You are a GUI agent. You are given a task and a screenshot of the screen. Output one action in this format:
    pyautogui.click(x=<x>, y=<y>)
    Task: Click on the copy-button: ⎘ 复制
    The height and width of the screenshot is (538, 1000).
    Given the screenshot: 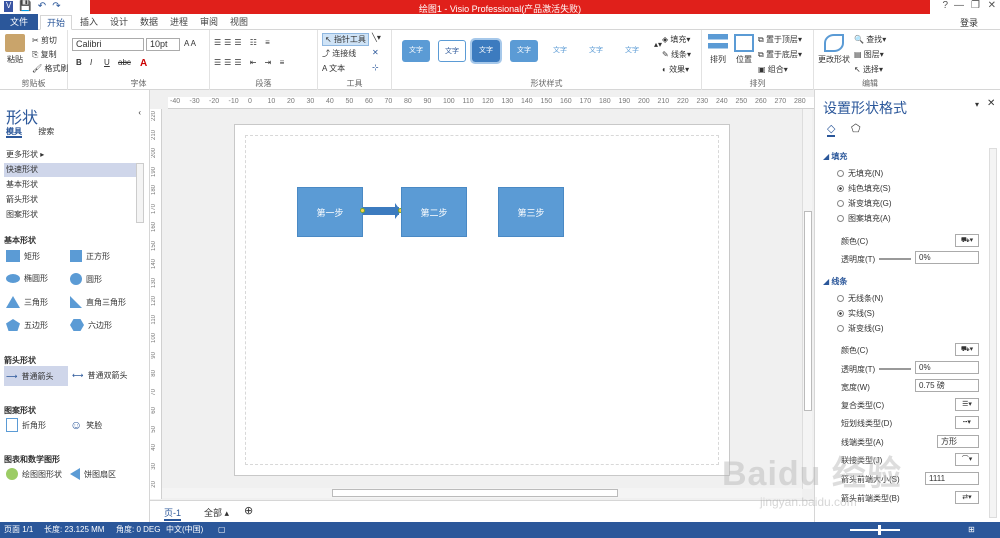 What is the action you would take?
    pyautogui.click(x=44, y=54)
    